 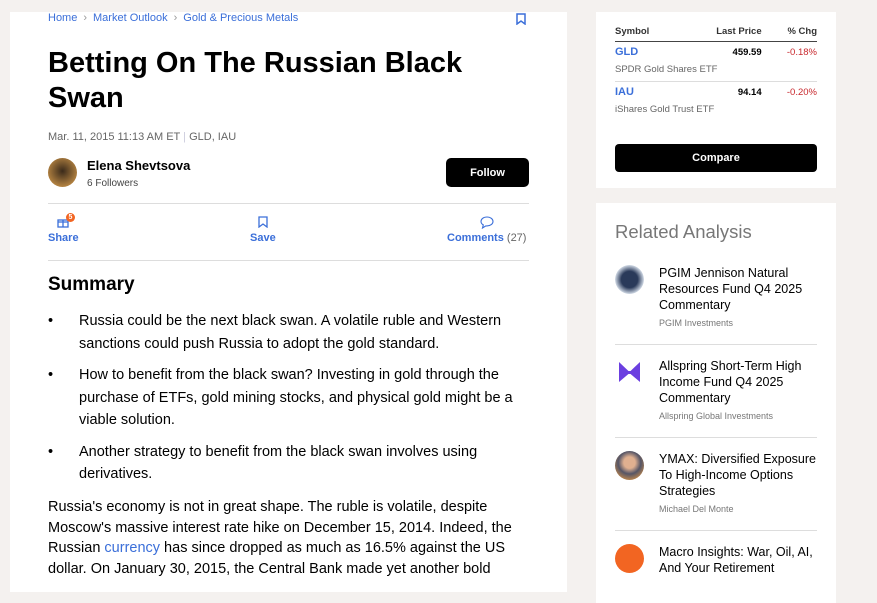 What do you see at coordinates (240, 18) in the screenshot?
I see `breadcrumb-gold: Gold & Precious Metals` at bounding box center [240, 18].